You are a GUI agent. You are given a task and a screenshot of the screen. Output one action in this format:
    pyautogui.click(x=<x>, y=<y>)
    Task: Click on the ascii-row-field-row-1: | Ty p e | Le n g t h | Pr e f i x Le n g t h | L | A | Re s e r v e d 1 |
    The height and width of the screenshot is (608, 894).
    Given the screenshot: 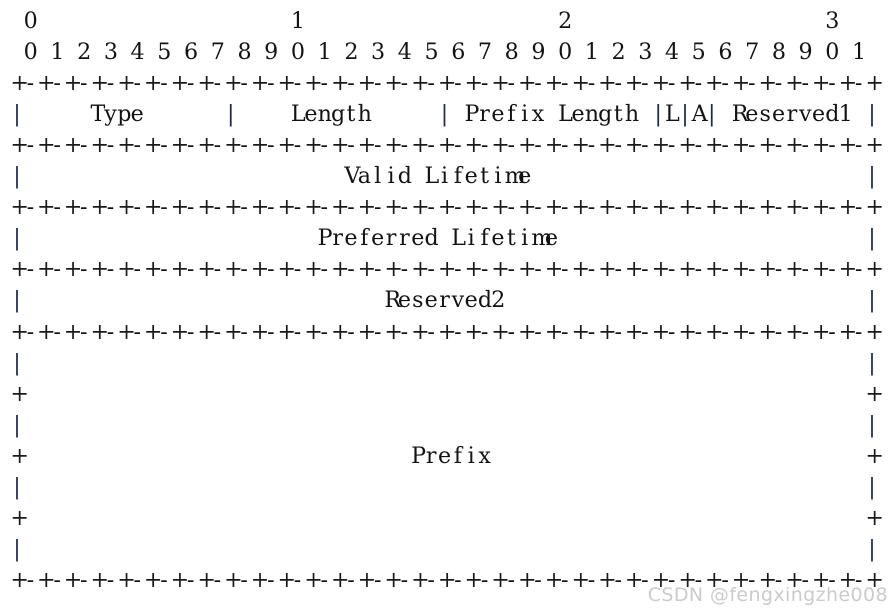 What is the action you would take?
    pyautogui.click(x=444, y=114)
    